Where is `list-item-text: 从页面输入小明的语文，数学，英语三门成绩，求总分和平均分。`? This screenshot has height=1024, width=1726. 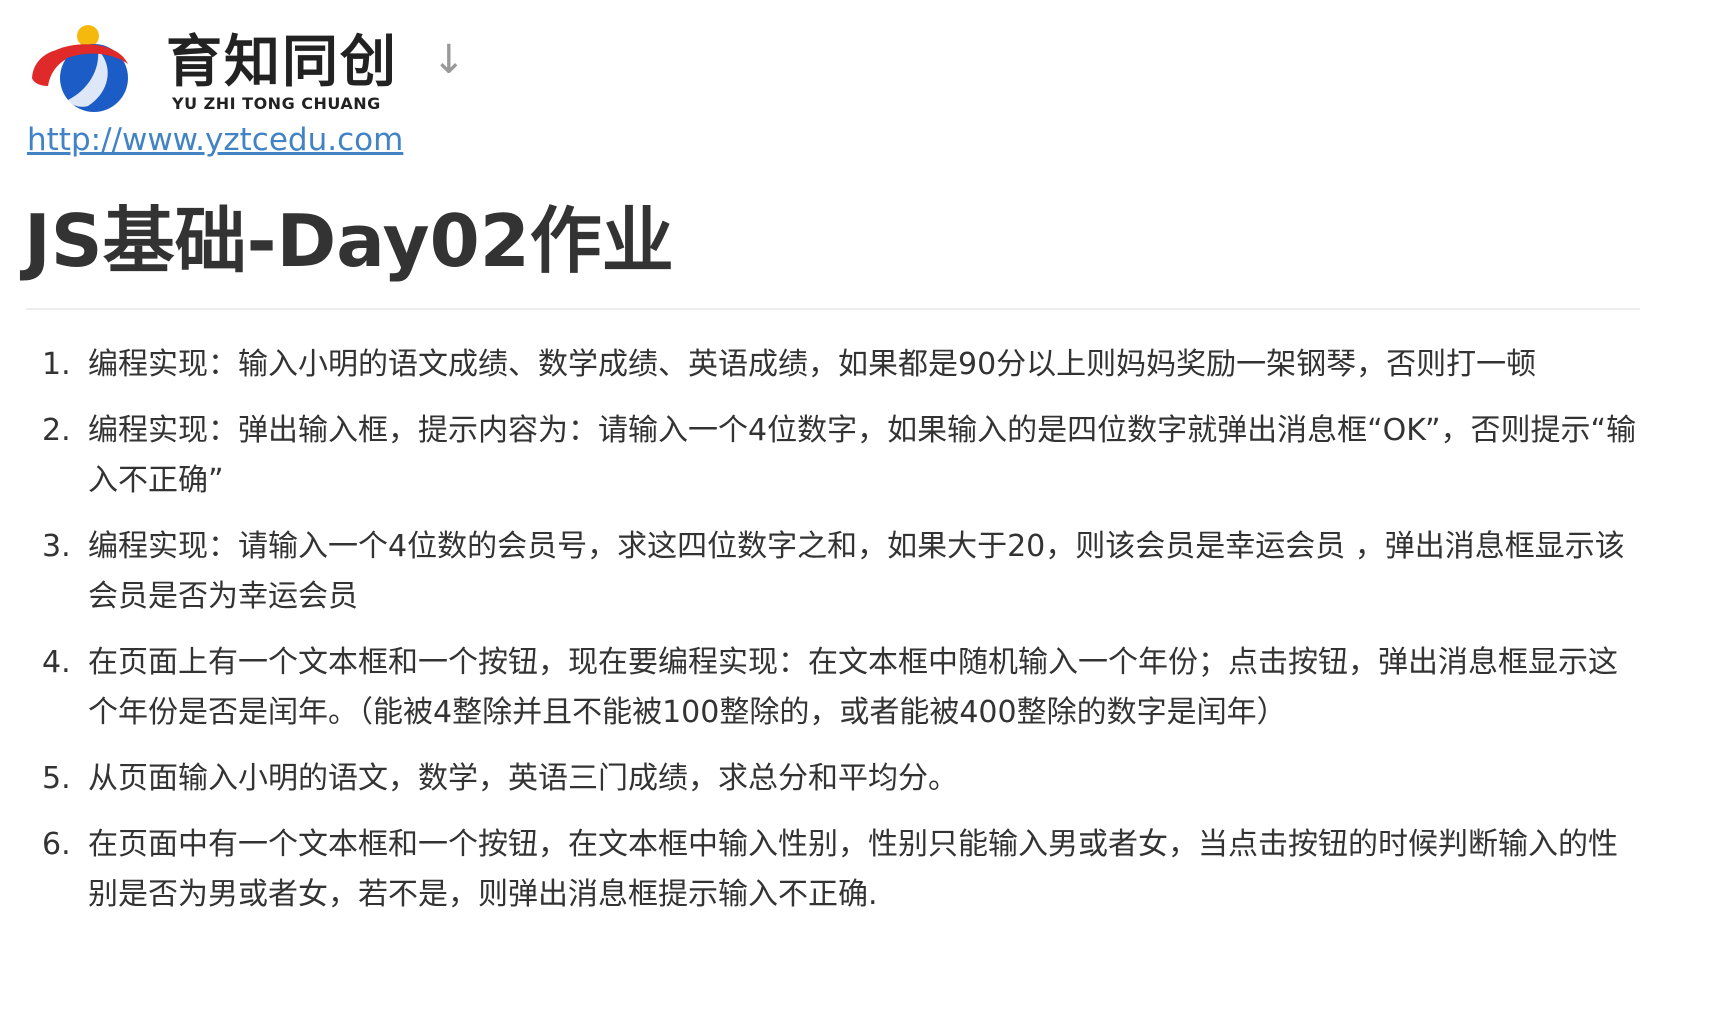 list-item-text: 从页面输入小明的语文，数学，英语三门成绩，求总分和平均分。 is located at coordinates (523, 778).